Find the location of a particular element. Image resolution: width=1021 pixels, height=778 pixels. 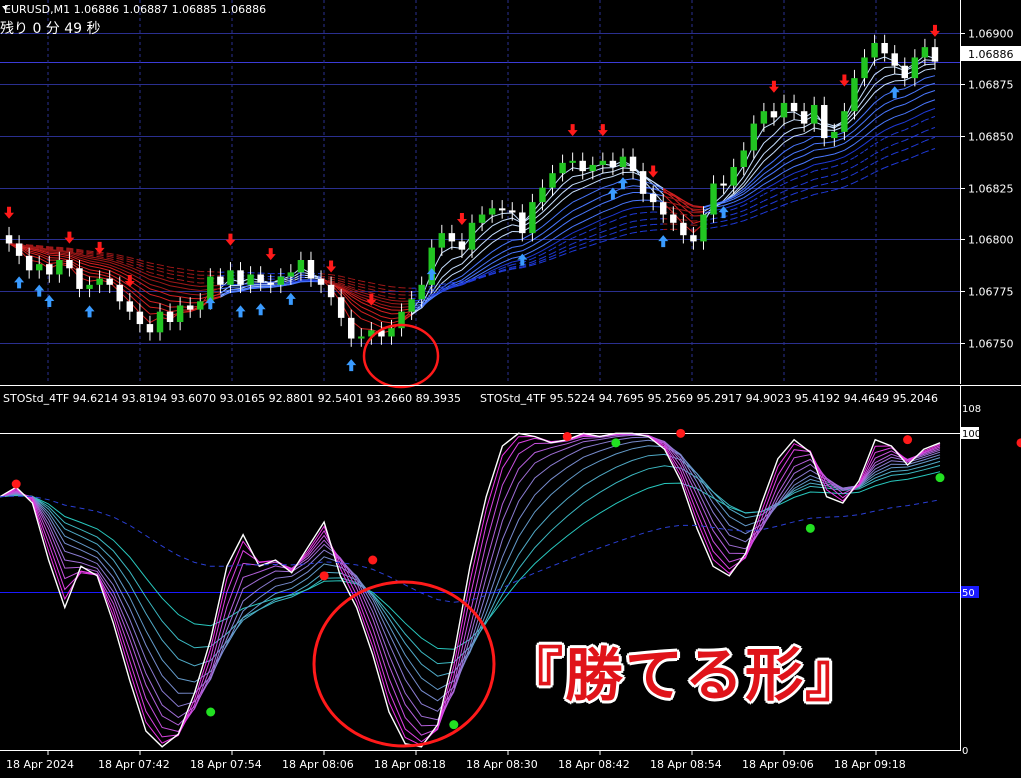

price-tick-label: 1.06800 is located at coordinates (991, 240).